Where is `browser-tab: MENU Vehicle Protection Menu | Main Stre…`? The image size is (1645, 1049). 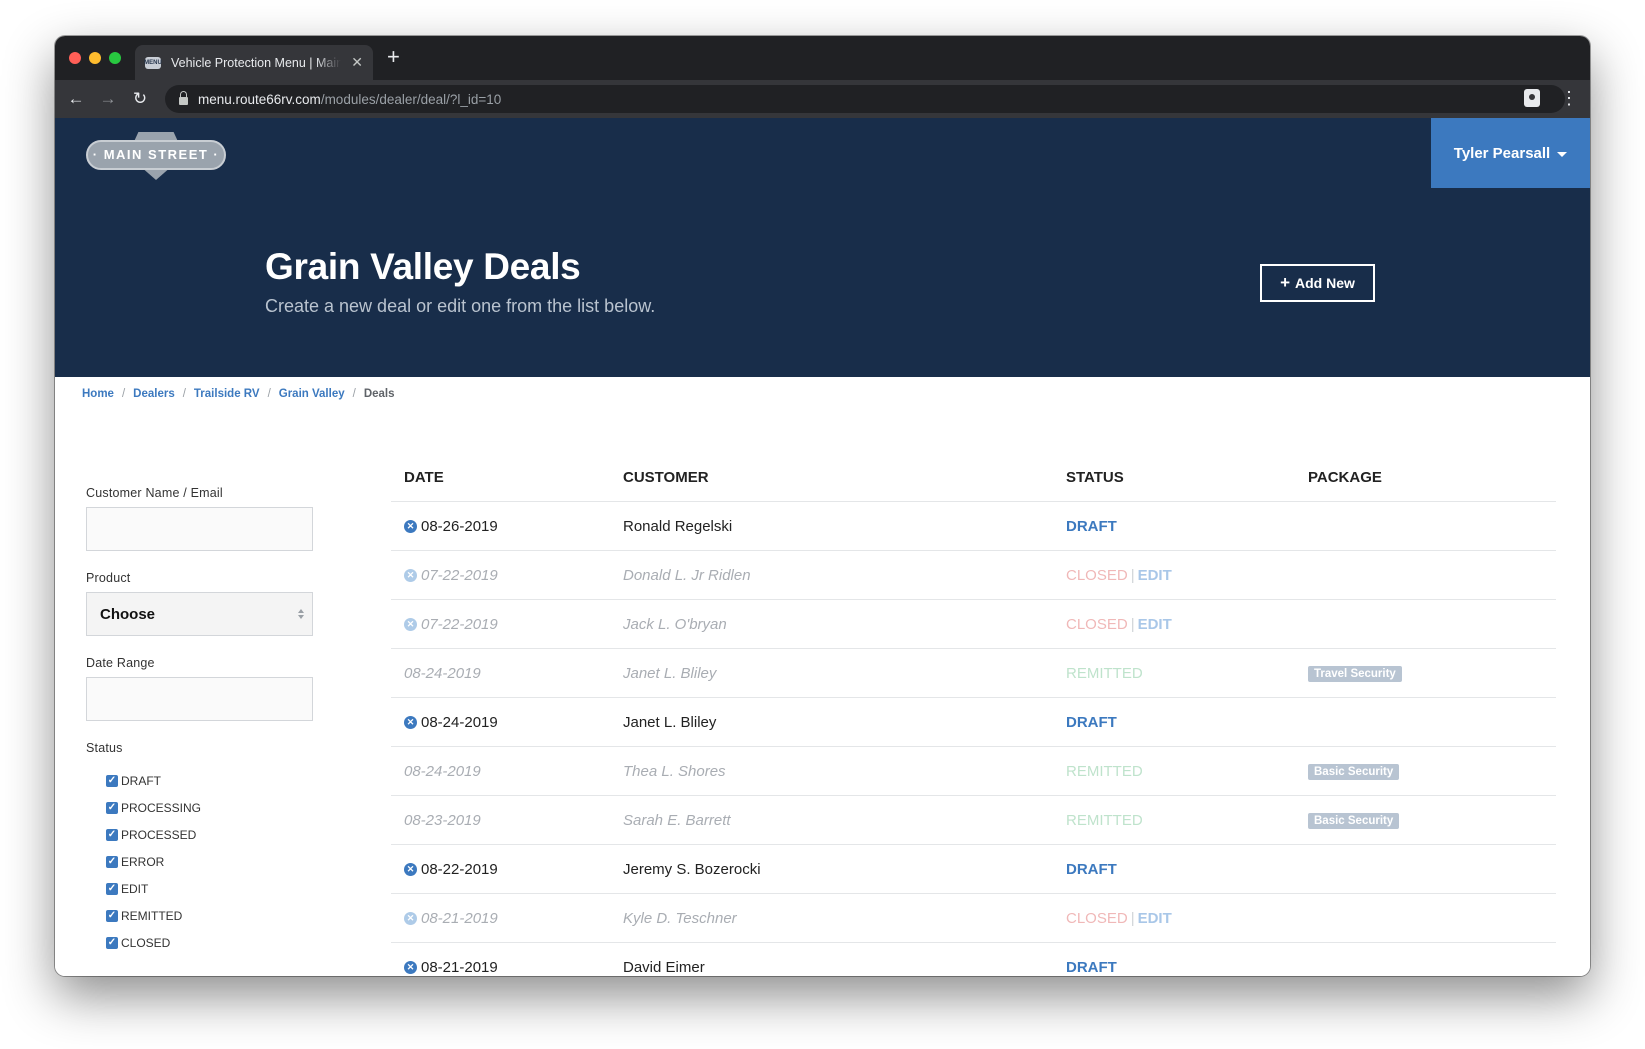
browser-tab: MENU Vehicle Protection Menu | Main Stre… is located at coordinates (254, 62).